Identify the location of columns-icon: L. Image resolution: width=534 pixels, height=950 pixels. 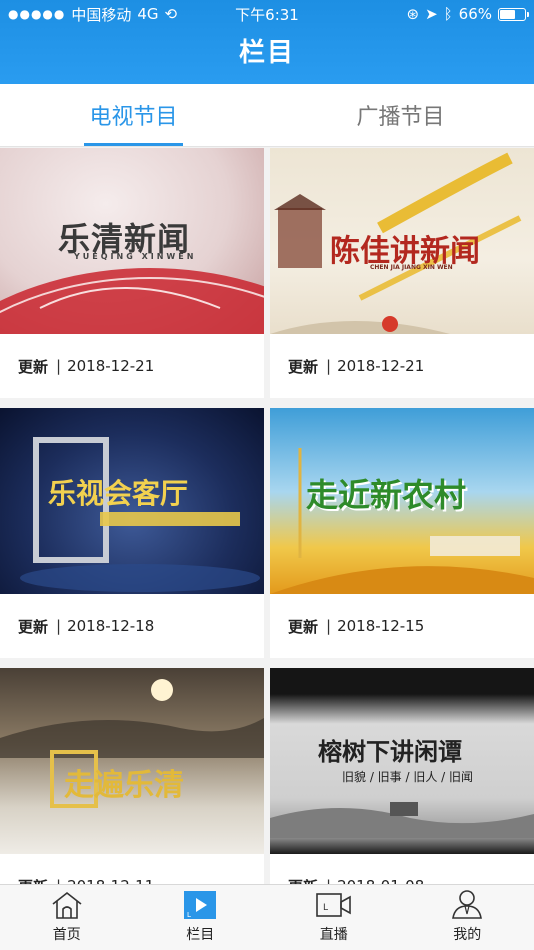
(200, 905).